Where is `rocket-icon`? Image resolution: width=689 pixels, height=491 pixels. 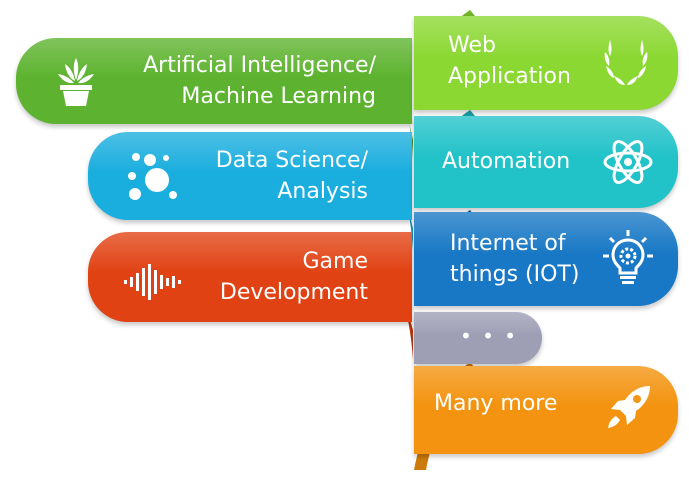 rocket-icon is located at coordinates (629, 407).